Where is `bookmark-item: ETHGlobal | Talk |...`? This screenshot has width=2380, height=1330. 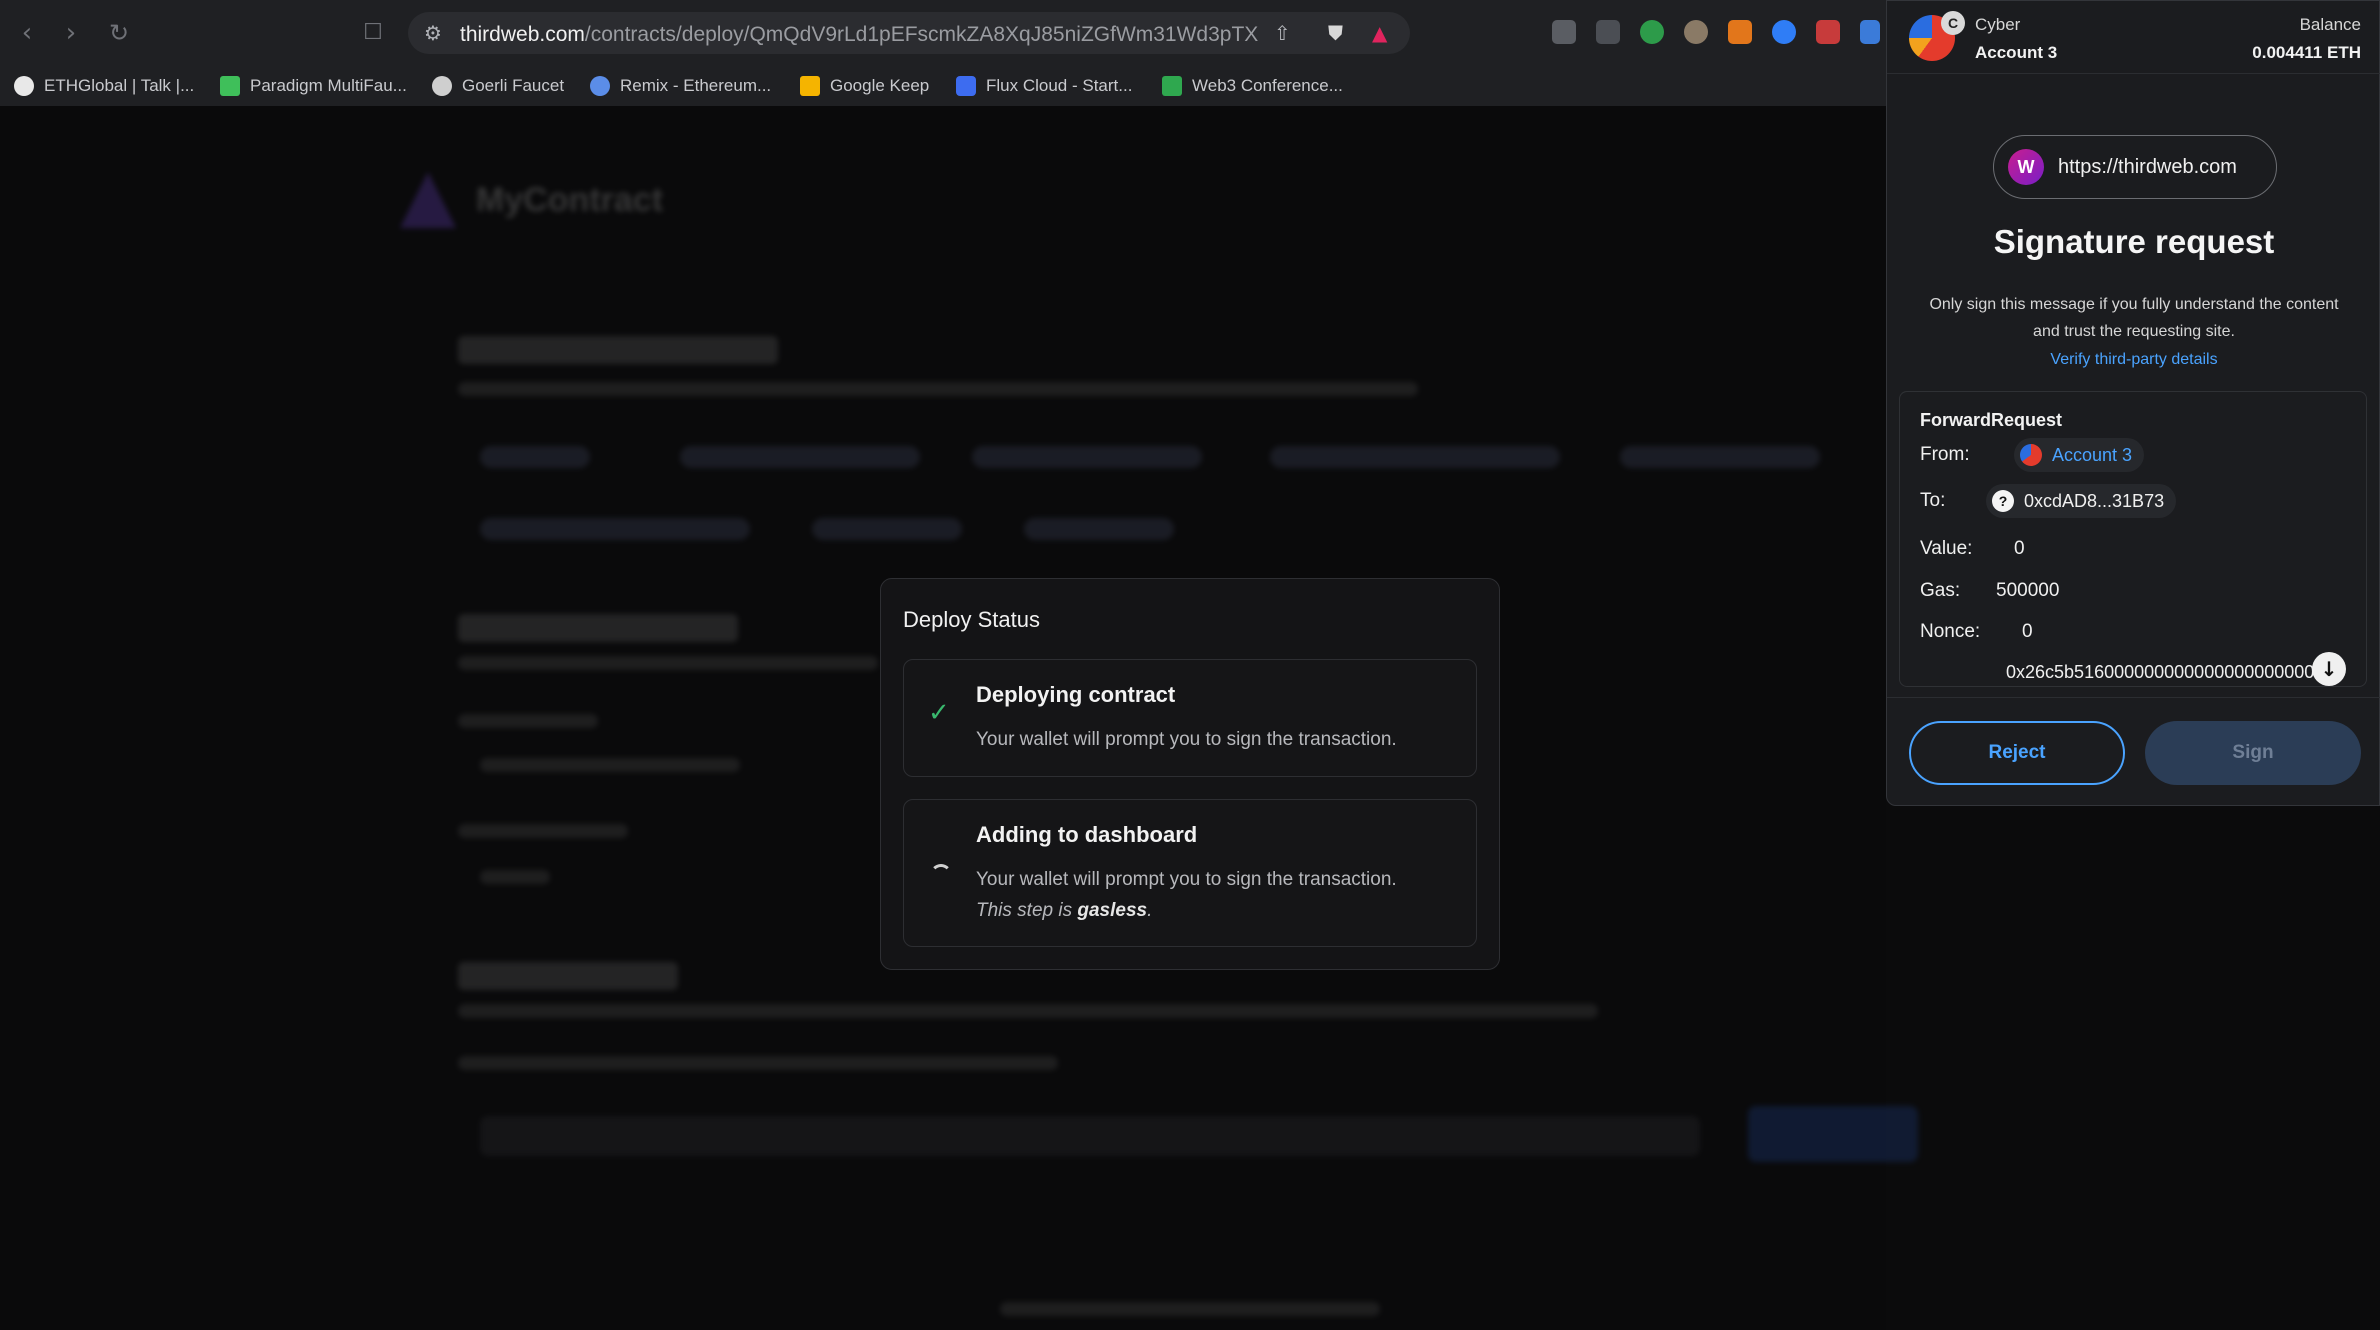 bookmark-item: ETHGlobal | Talk |... is located at coordinates (104, 86).